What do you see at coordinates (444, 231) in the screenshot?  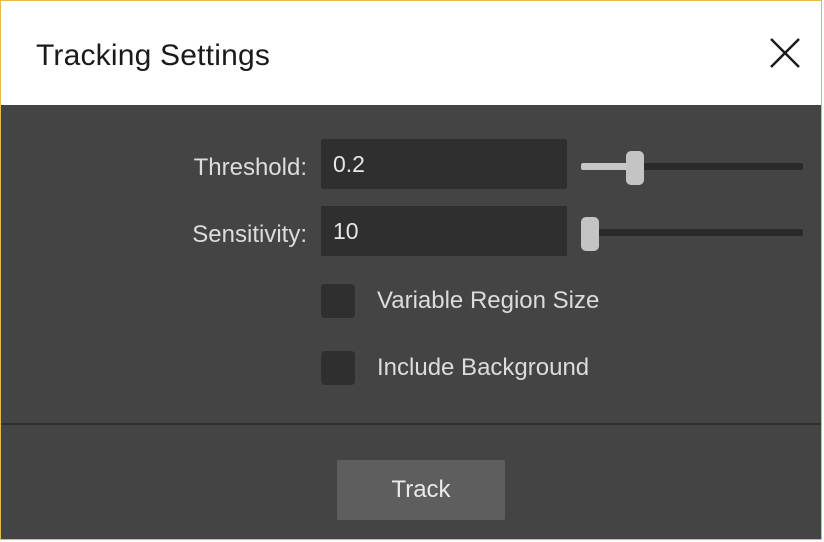 I see `sensitivity-input` at bounding box center [444, 231].